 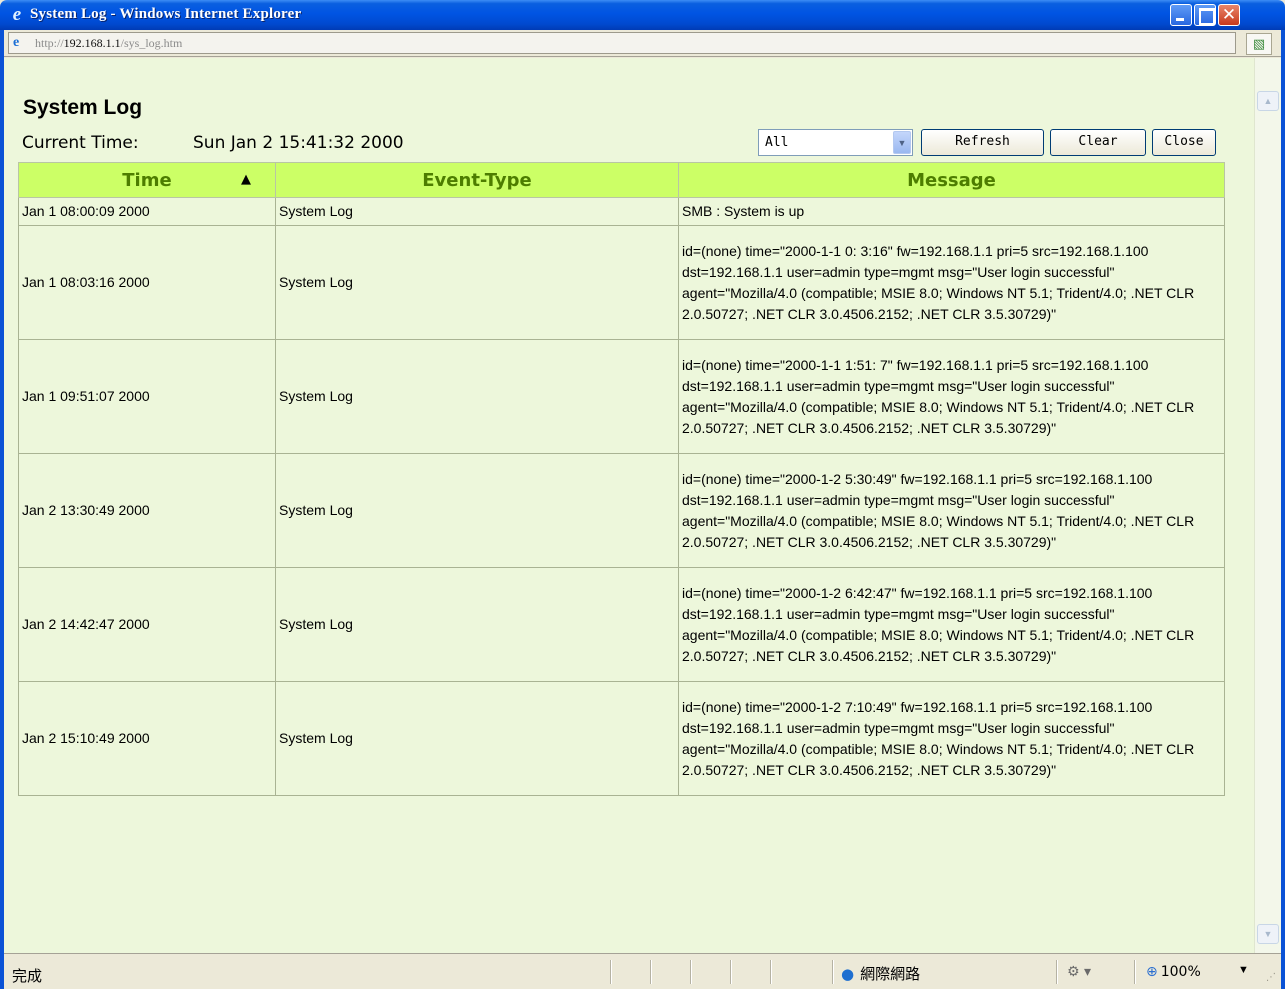 What do you see at coordinates (1267, 505) in the screenshot?
I see `vertical-scrollbar: ▲ ▼` at bounding box center [1267, 505].